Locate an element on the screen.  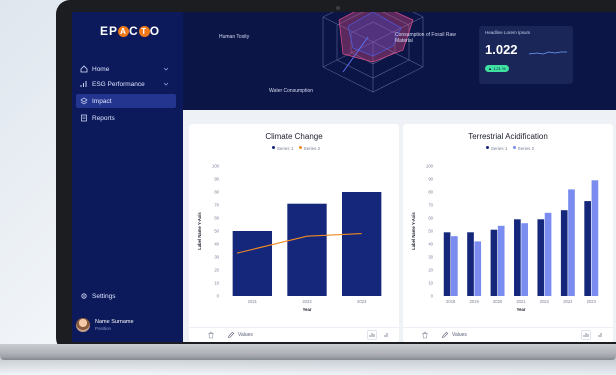
y-tick-label: 20 is located at coordinates (430, 270).